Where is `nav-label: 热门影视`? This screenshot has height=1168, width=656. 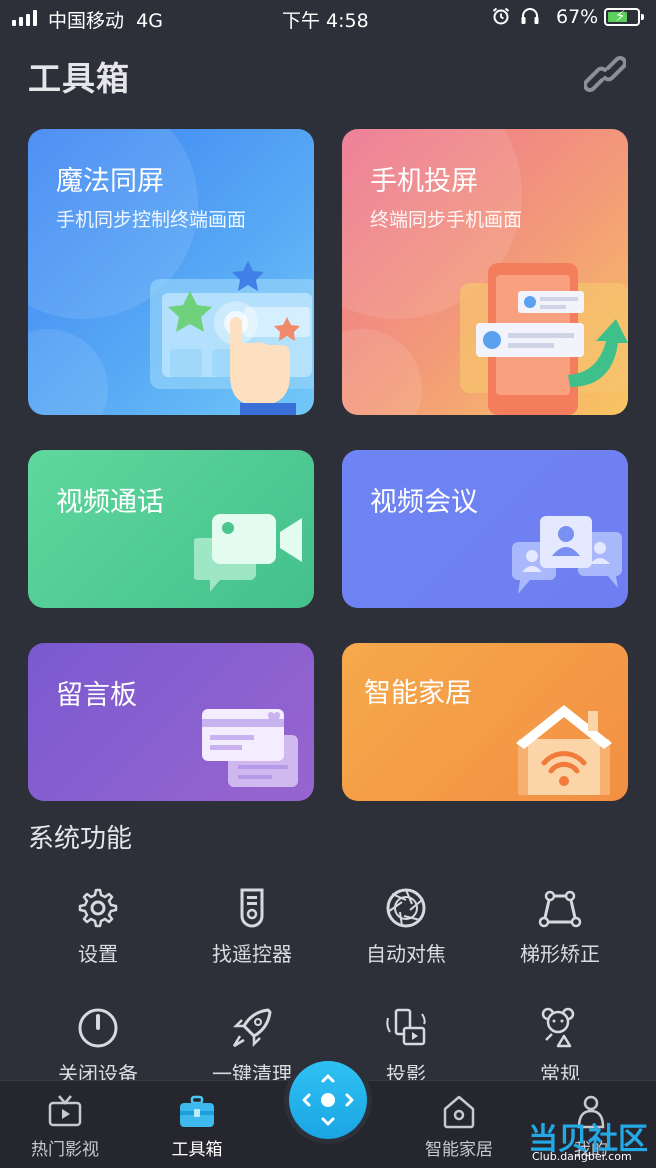 nav-label: 热门影视 is located at coordinates (65, 1150).